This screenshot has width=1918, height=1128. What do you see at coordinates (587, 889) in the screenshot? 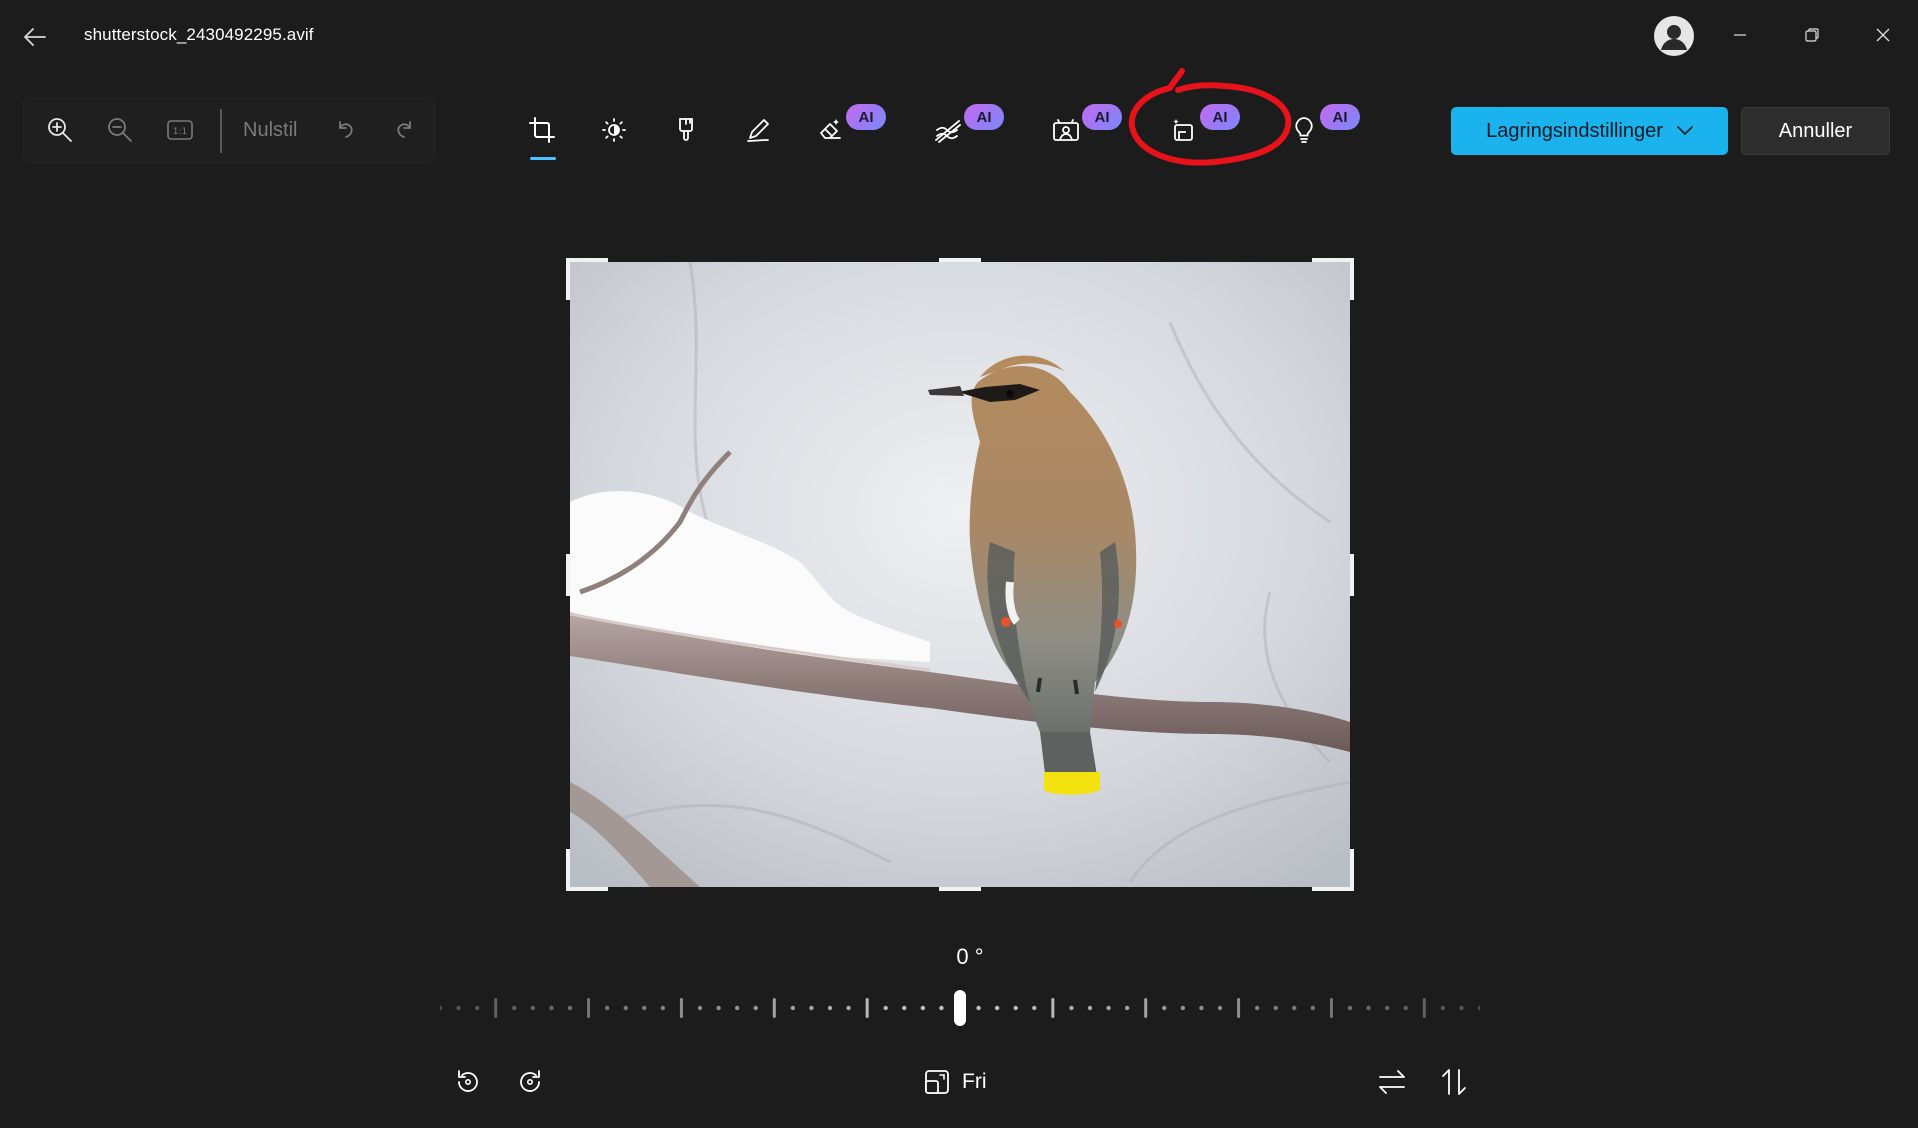
I see `crop-handle-bottom-left` at bounding box center [587, 889].